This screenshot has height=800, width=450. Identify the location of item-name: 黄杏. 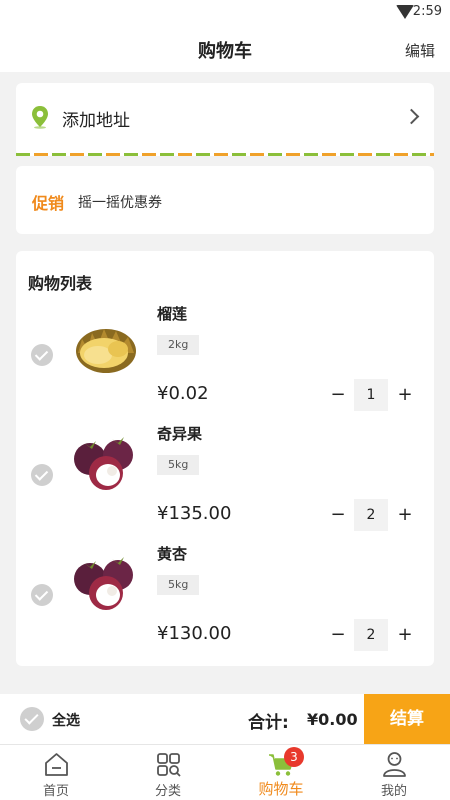
(172, 554).